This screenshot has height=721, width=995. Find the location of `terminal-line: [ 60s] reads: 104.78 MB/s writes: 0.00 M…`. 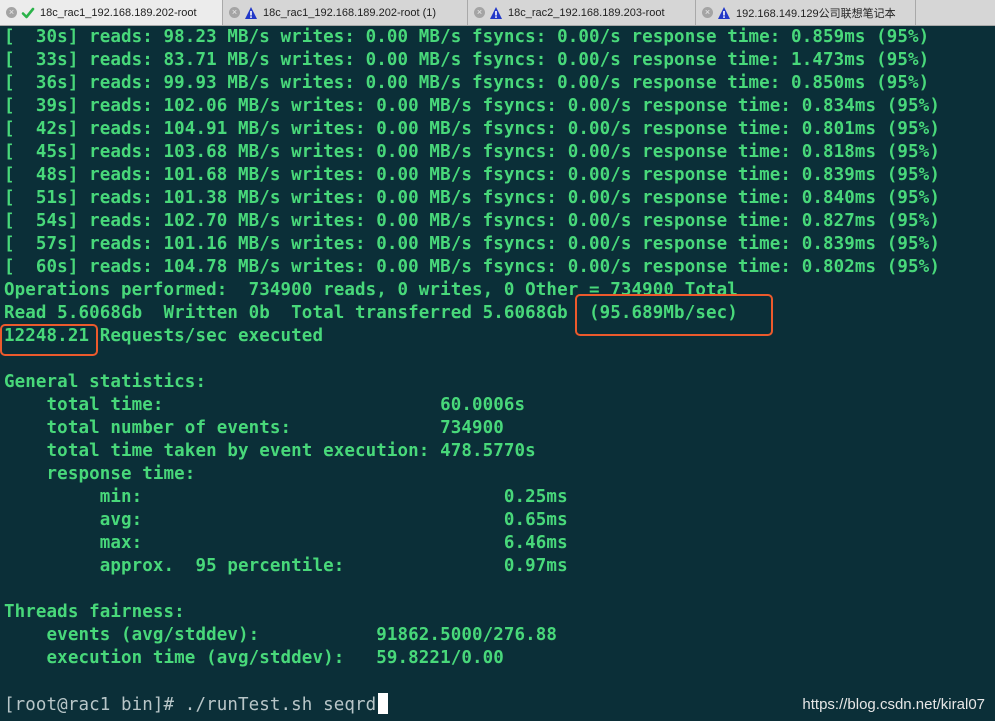

terminal-line: [ 60s] reads: 104.78 MB/s writes: 0.00 M… is located at coordinates (472, 267).